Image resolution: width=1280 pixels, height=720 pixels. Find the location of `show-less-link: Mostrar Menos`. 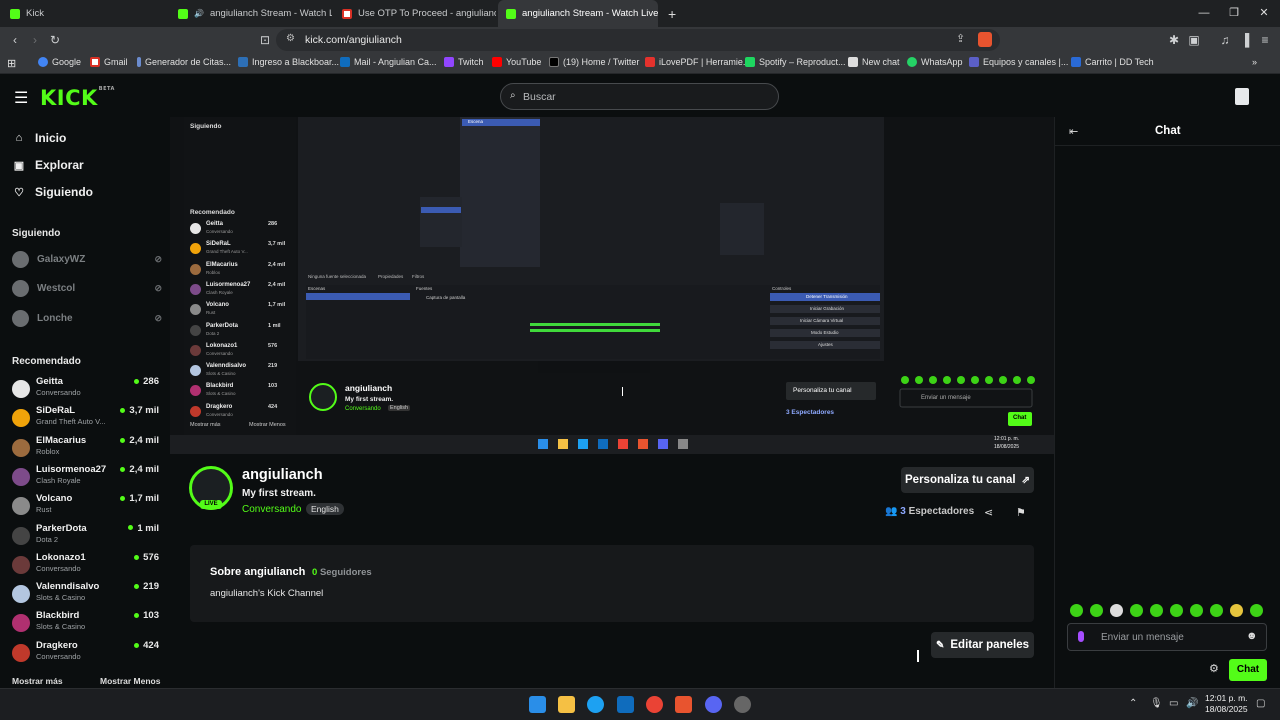

show-less-link: Mostrar Menos is located at coordinates (130, 681).